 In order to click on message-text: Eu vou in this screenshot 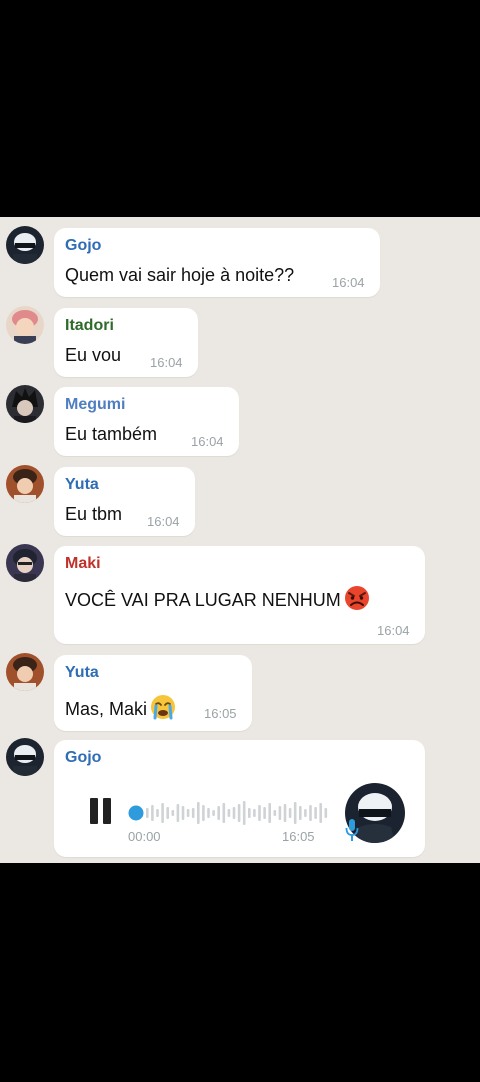, I will do `click(93, 355)`.